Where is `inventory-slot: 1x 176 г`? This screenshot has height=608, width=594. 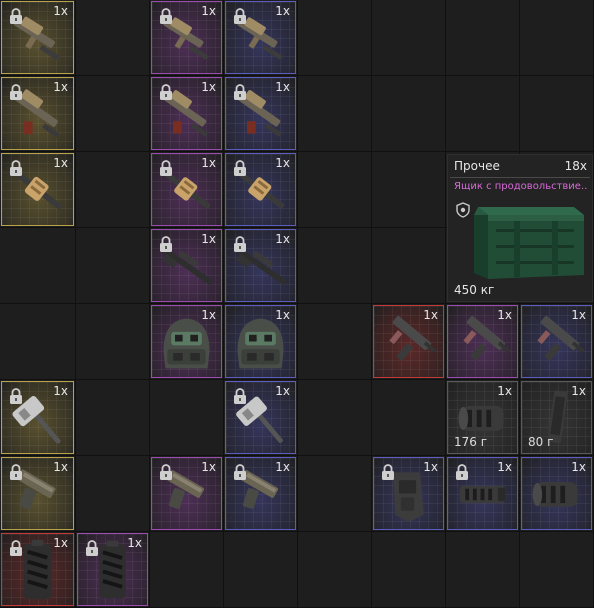 inventory-slot: 1x 176 г is located at coordinates (482, 417).